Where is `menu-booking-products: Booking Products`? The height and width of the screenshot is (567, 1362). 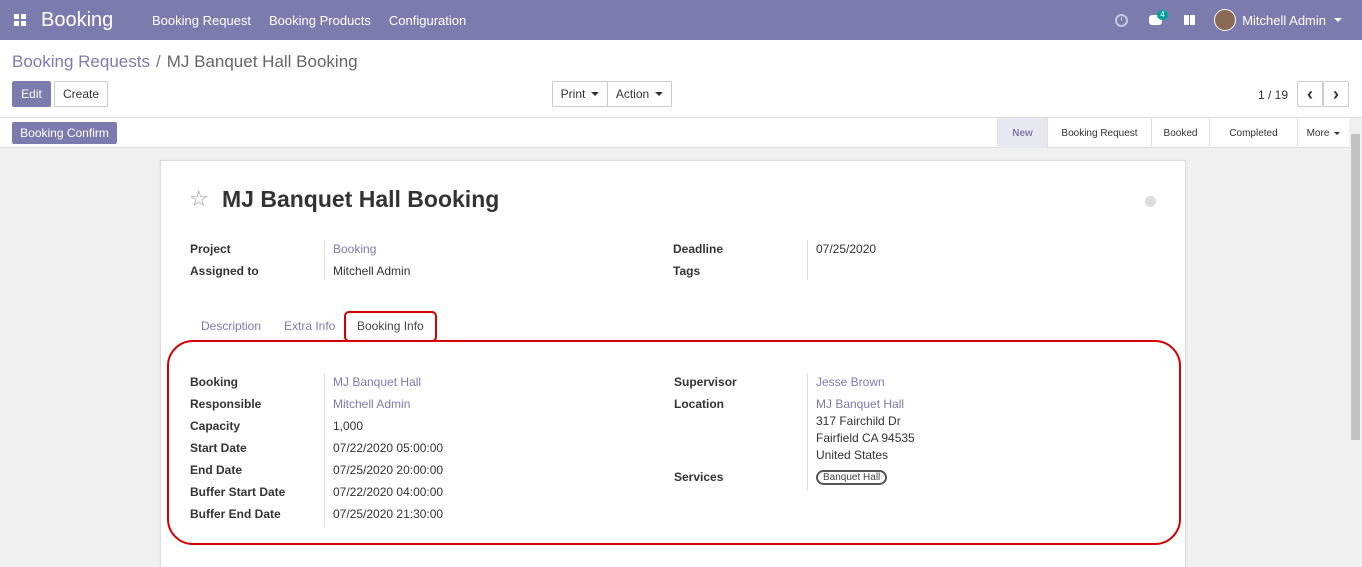 menu-booking-products: Booking Products is located at coordinates (320, 20).